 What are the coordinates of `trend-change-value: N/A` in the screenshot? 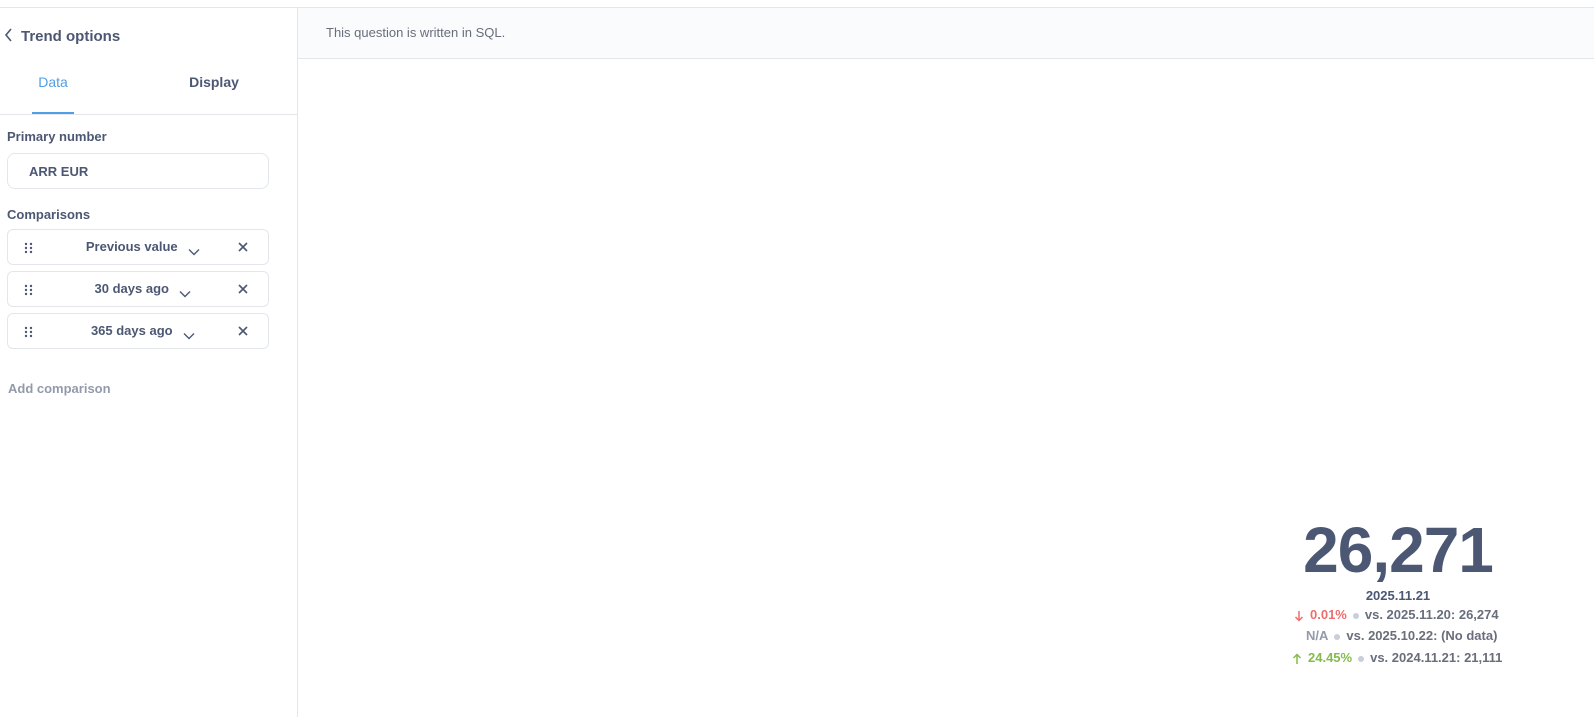 It's located at (1317, 635).